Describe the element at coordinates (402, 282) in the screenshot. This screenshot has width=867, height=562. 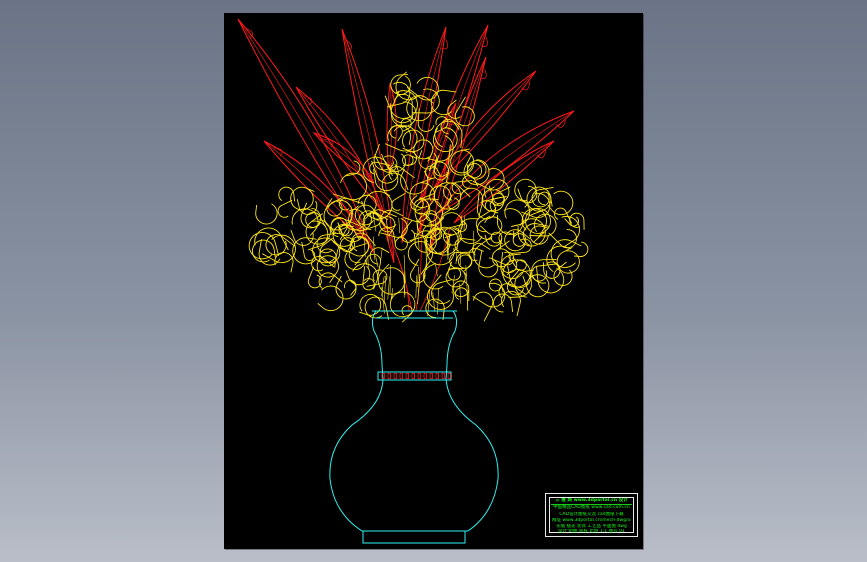
I see `stem` at that location.